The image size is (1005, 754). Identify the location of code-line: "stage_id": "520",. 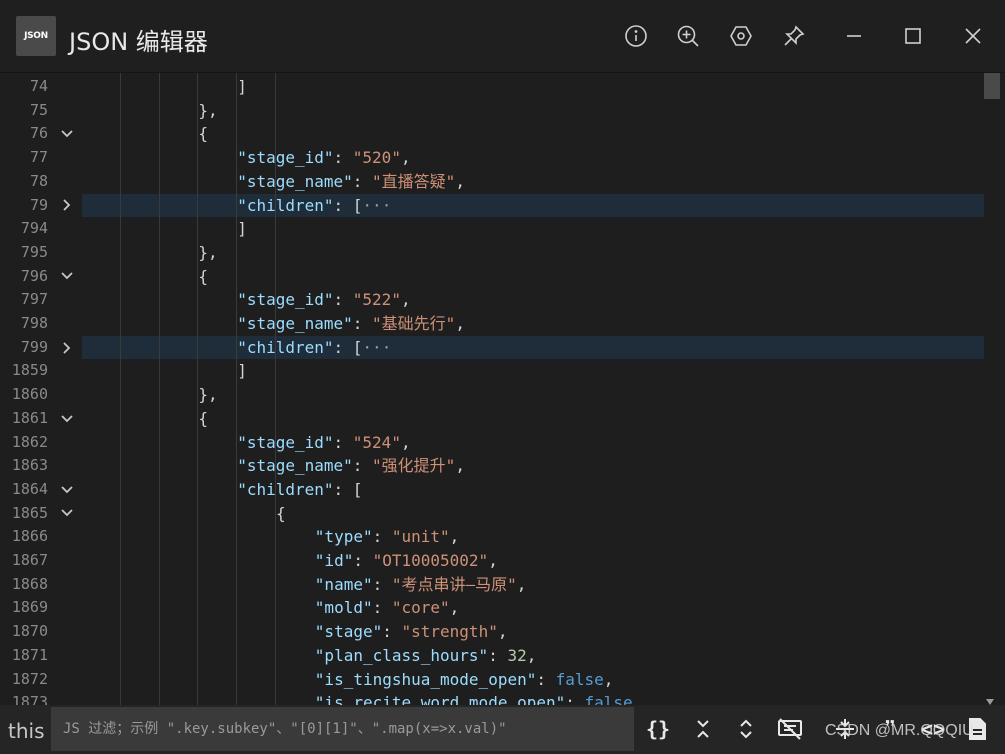
(323, 158).